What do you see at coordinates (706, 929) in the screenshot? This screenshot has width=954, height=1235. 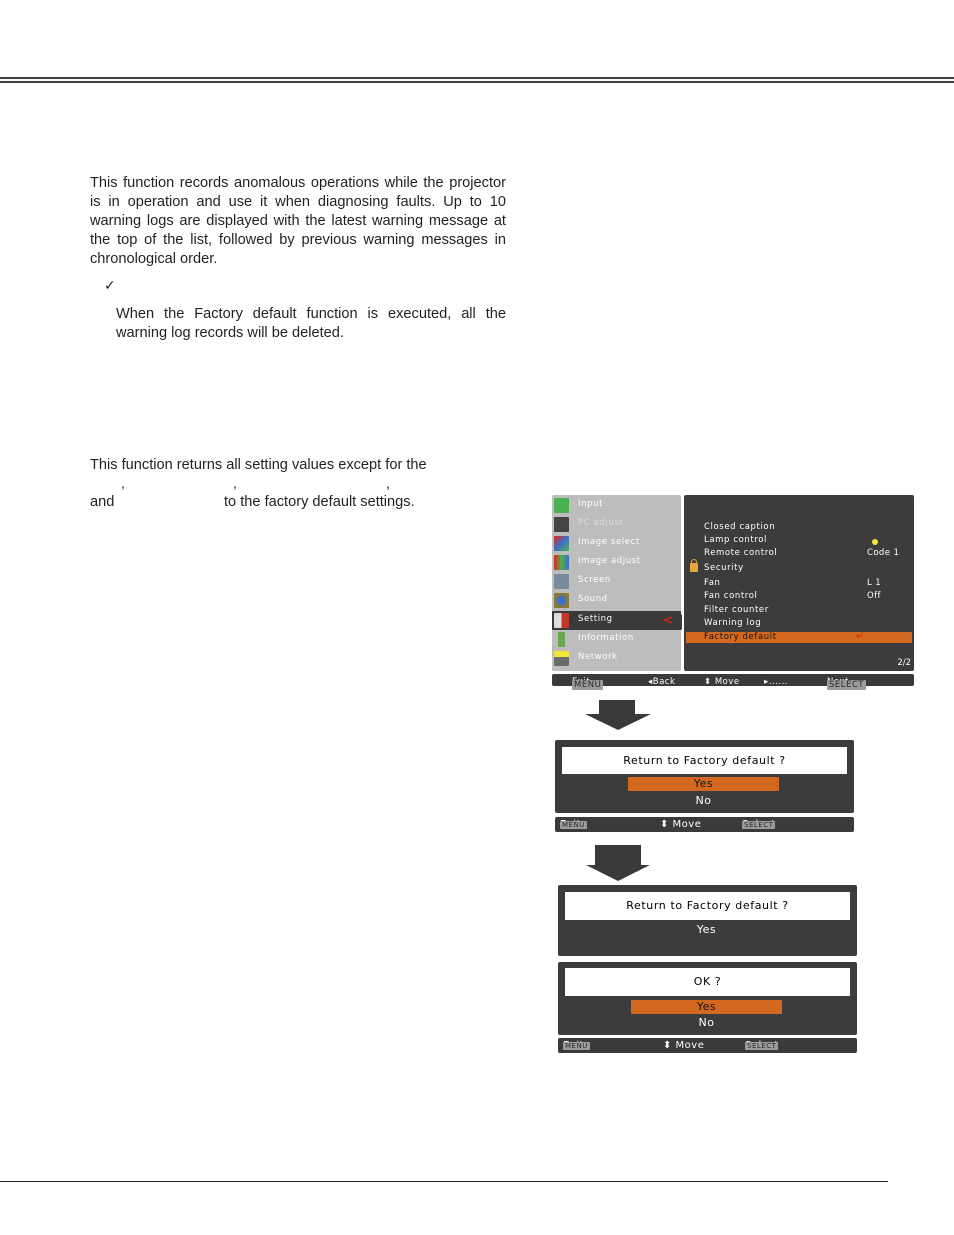 I see `yes-answer: Yes` at bounding box center [706, 929].